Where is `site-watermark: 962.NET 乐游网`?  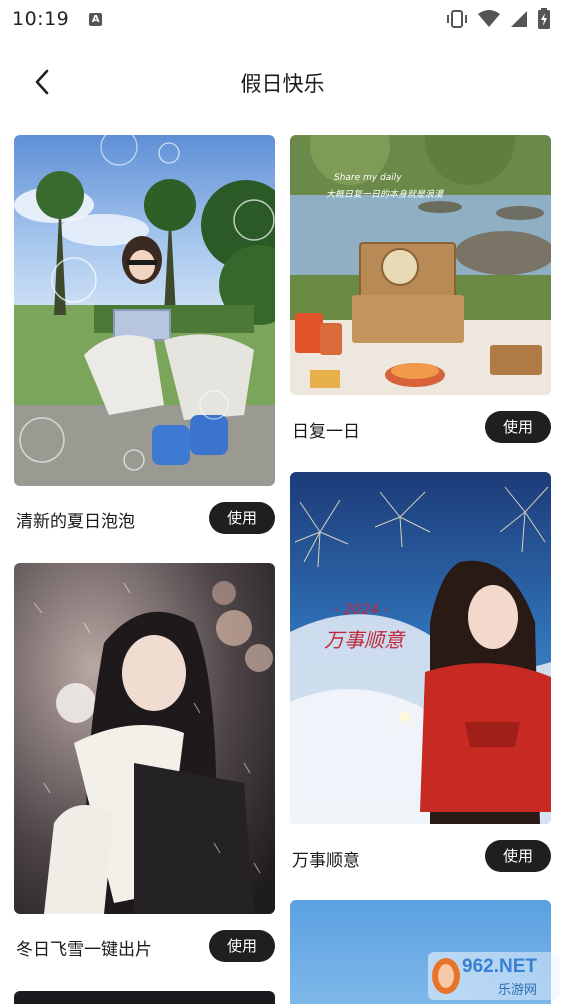
site-watermark: 962.NET 乐游网 is located at coordinates (494, 976).